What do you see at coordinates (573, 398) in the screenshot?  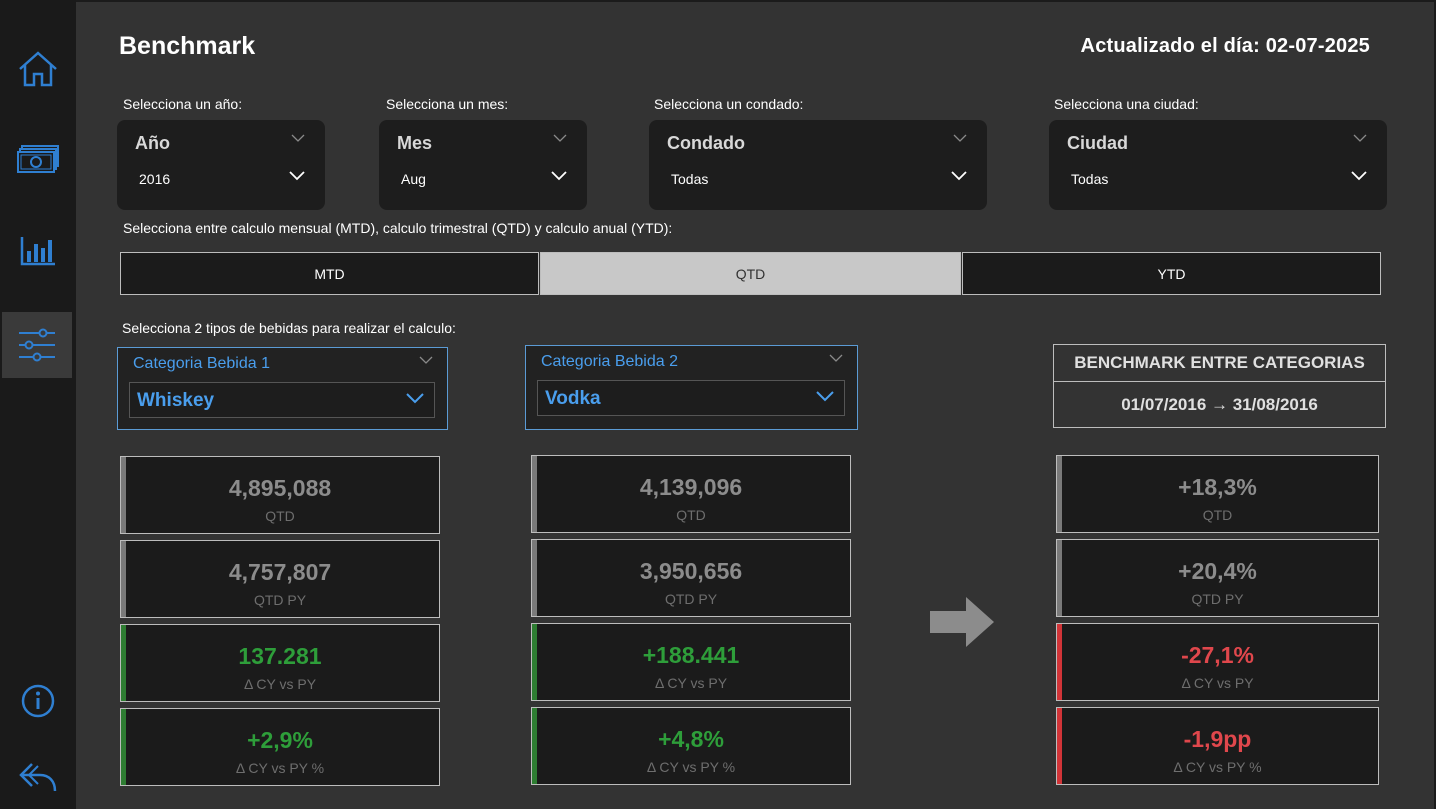 I see `category-2-value: Vodka` at bounding box center [573, 398].